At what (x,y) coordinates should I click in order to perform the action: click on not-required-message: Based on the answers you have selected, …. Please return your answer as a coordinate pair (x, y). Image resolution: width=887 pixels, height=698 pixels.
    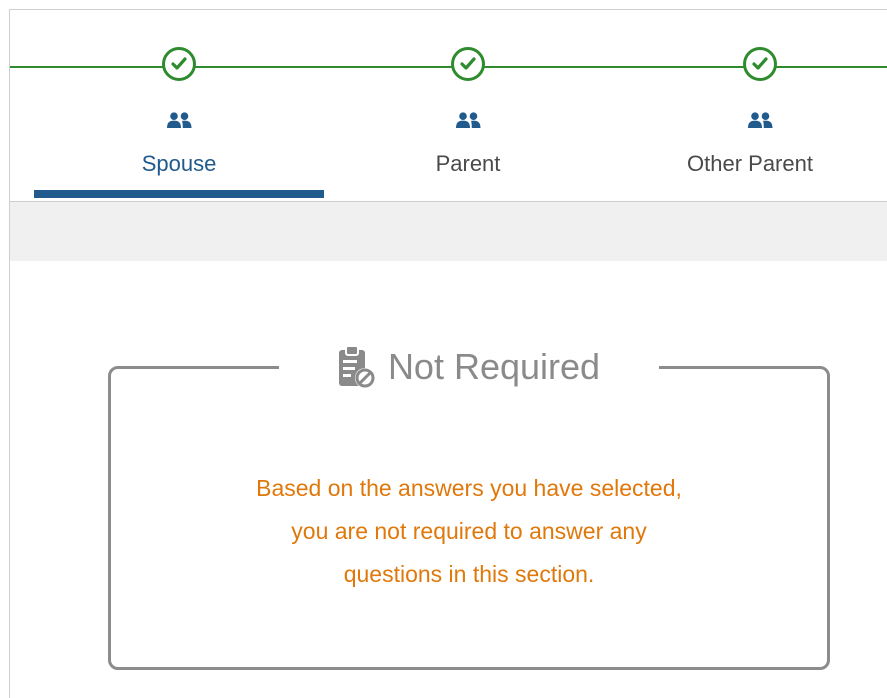
    Looking at the image, I should click on (469, 531).